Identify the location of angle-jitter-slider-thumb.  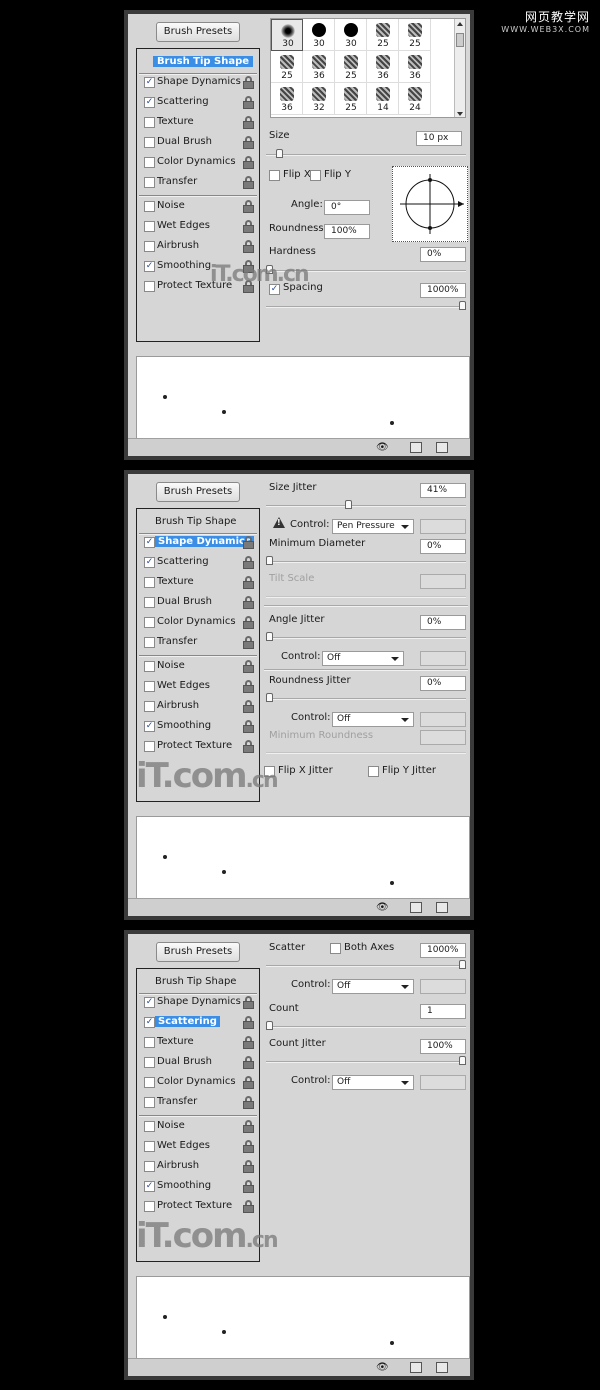
(269, 636).